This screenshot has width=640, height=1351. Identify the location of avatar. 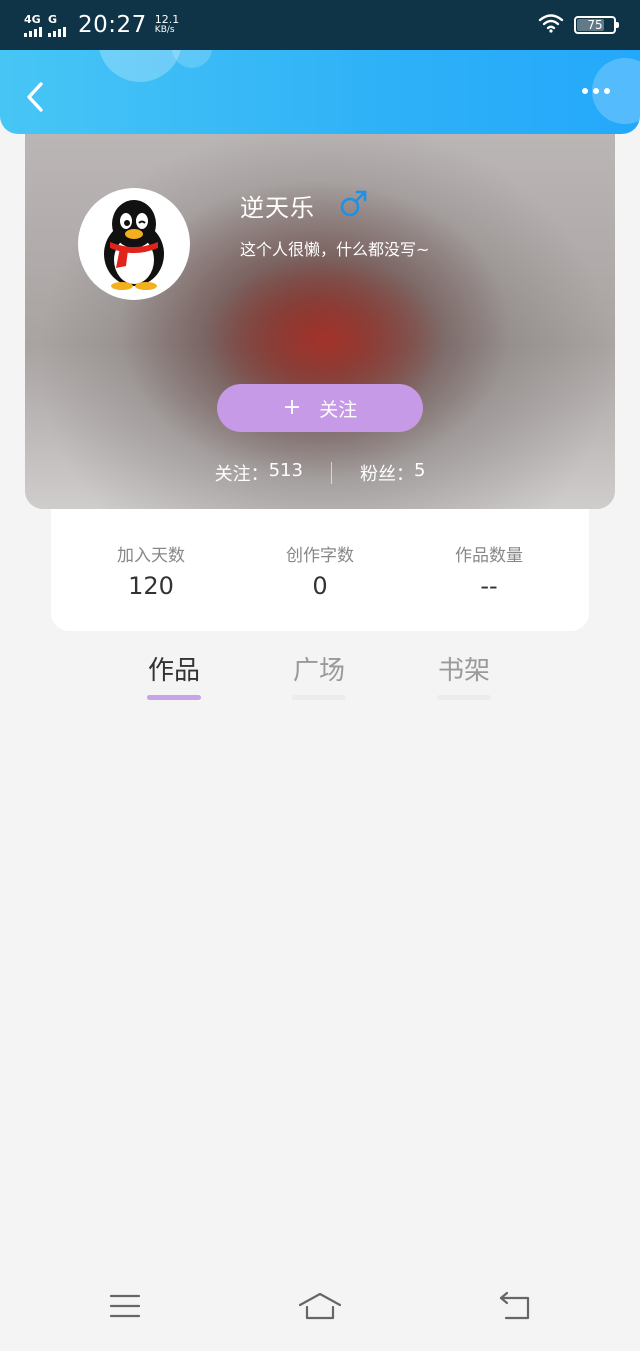
(134, 244).